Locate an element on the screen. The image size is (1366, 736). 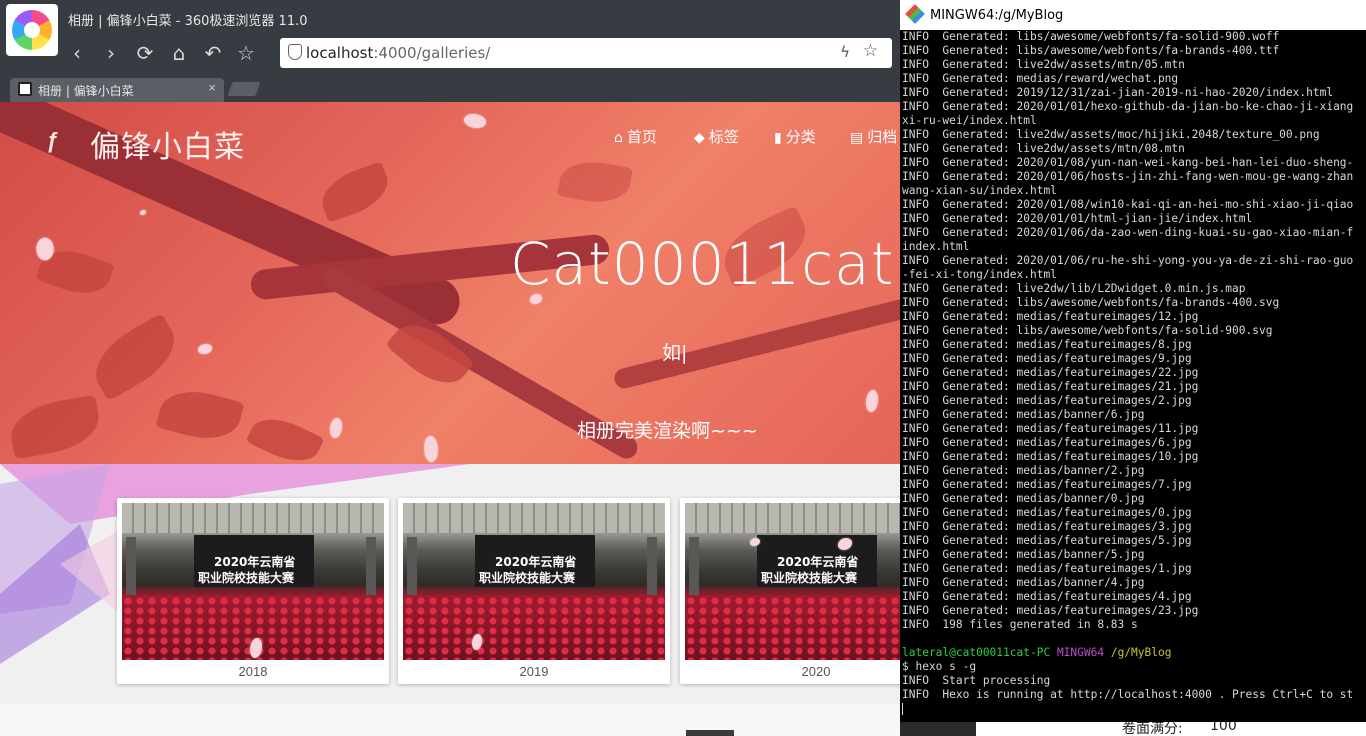
tab-galleries: 相册 | 偏锋小白菜 × is located at coordinates (117, 90).